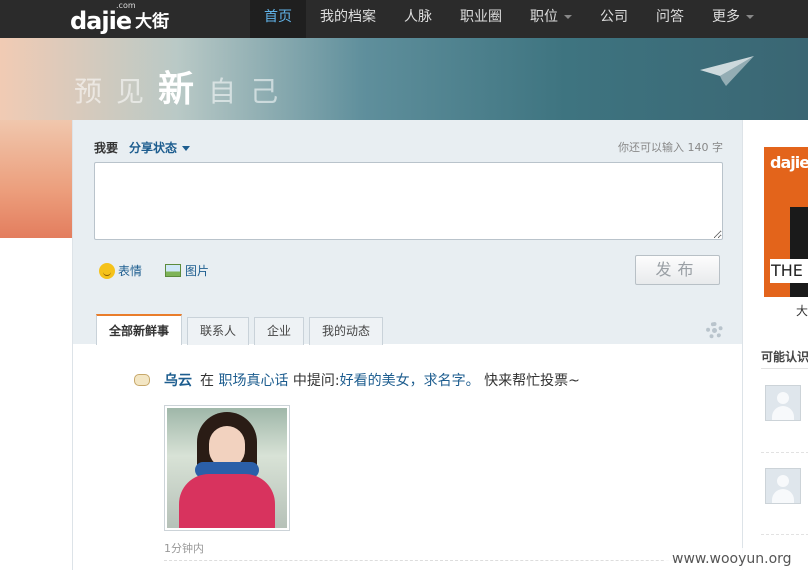  I want to click on banner-side-decoration, so click(36, 179).